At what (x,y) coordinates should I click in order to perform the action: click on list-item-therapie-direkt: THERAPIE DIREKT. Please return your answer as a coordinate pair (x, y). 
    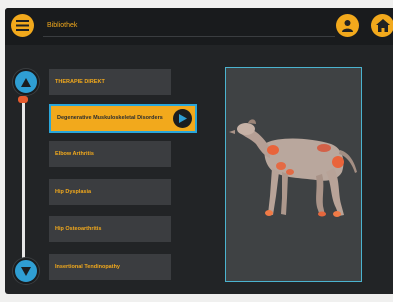
    Looking at the image, I should click on (110, 82).